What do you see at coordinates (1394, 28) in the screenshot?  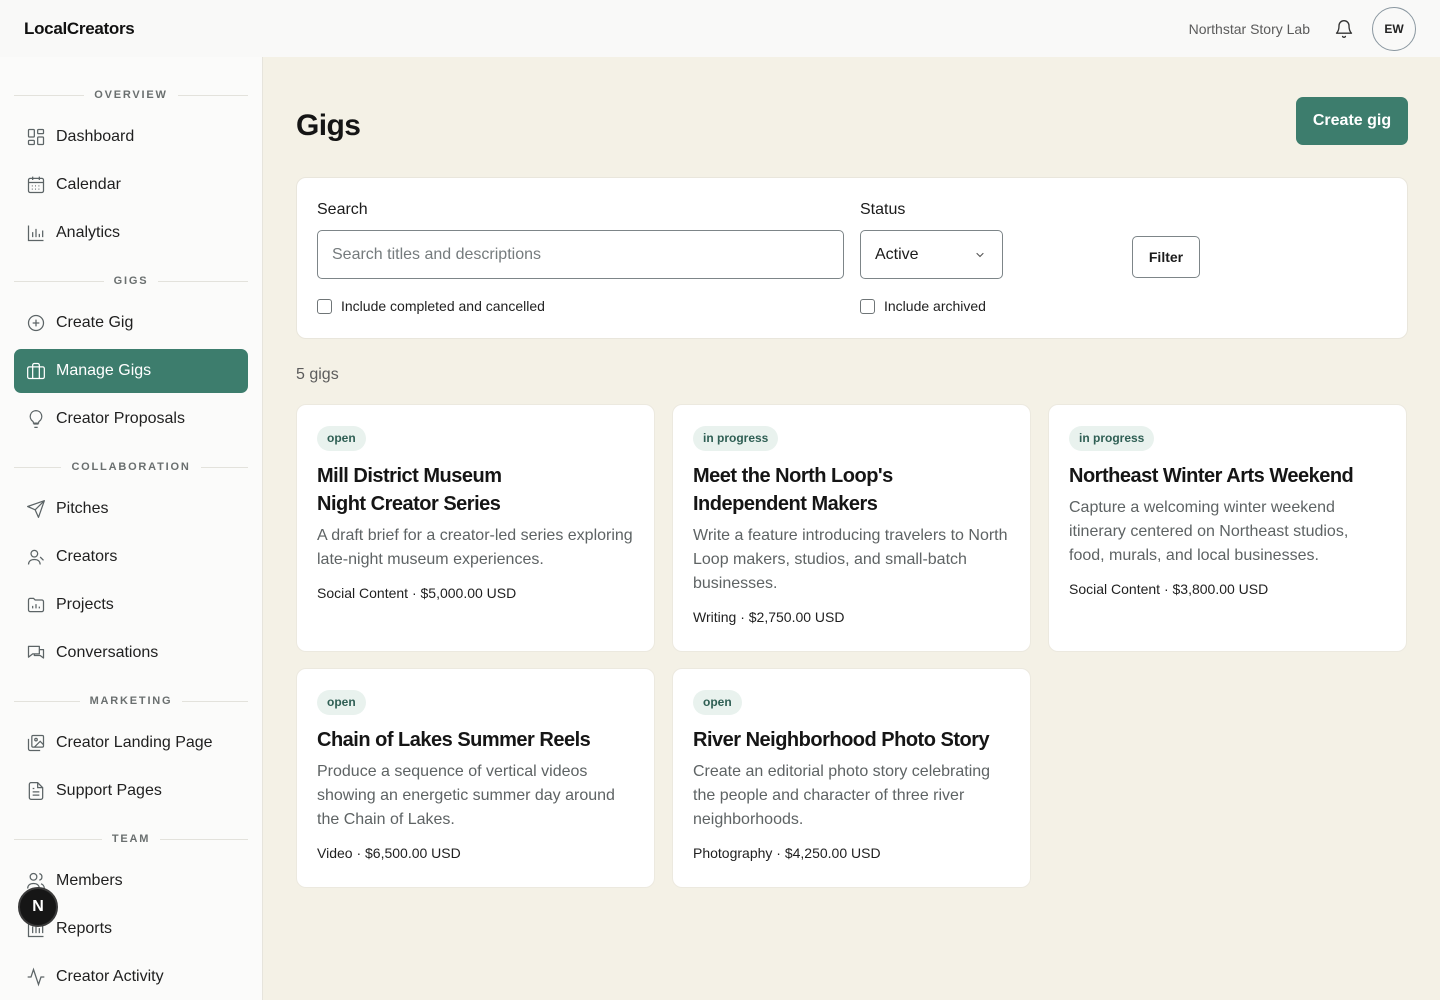 I see `avatar: EW` at bounding box center [1394, 28].